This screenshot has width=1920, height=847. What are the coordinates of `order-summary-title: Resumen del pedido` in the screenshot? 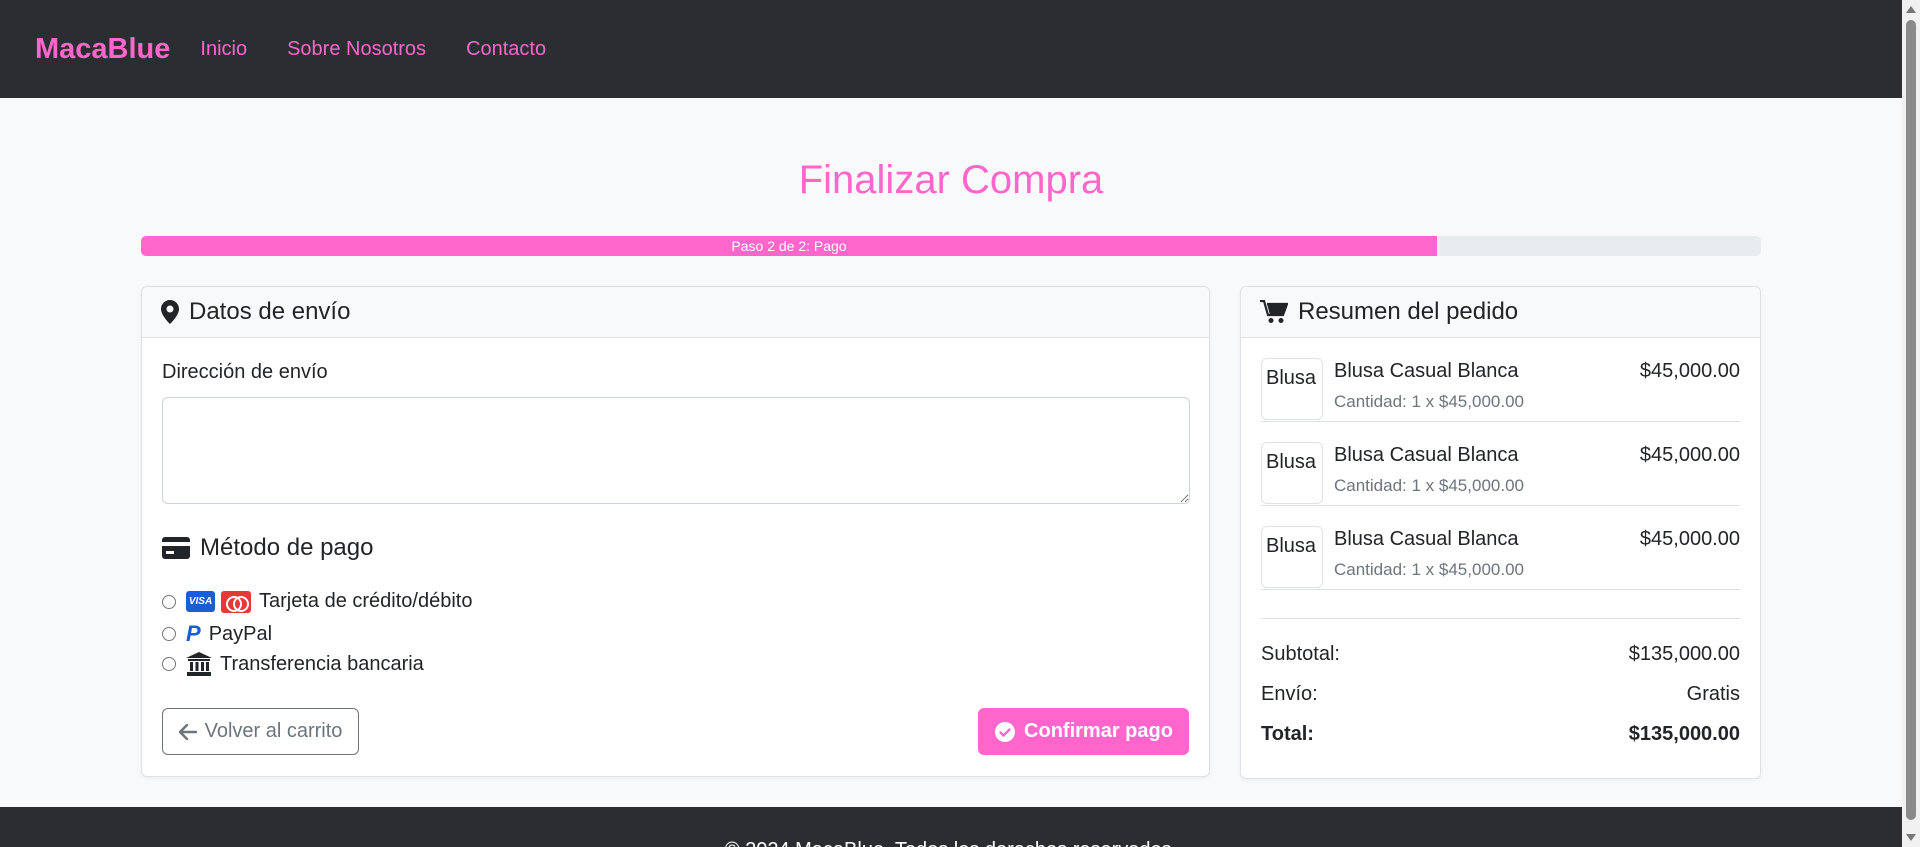 It's located at (1408, 311).